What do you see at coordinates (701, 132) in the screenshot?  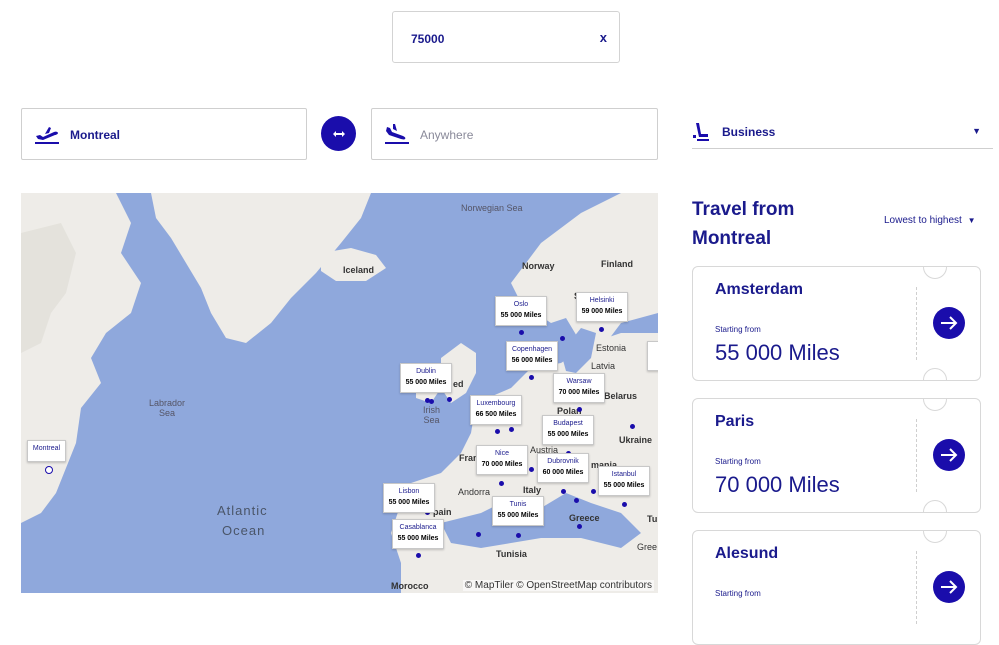 I see `seat-icon` at bounding box center [701, 132].